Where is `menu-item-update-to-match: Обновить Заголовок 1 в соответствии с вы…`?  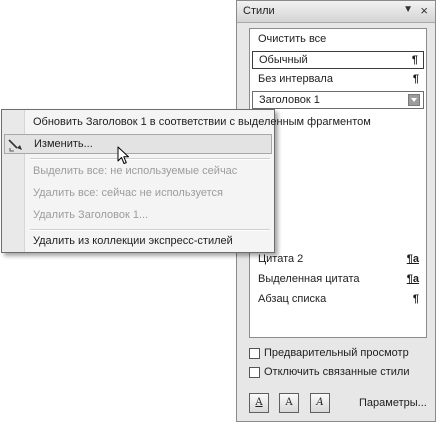
menu-item-update-to-match: Обновить Заголовок 1 в соответствии с вы… is located at coordinates (187, 123).